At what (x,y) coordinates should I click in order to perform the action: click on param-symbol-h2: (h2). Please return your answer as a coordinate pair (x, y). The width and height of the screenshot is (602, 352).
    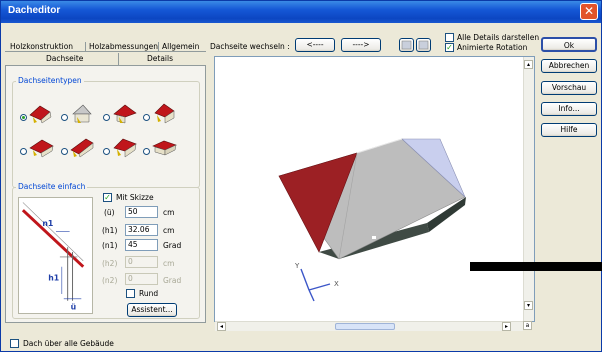
    Looking at the image, I should click on (110, 263).